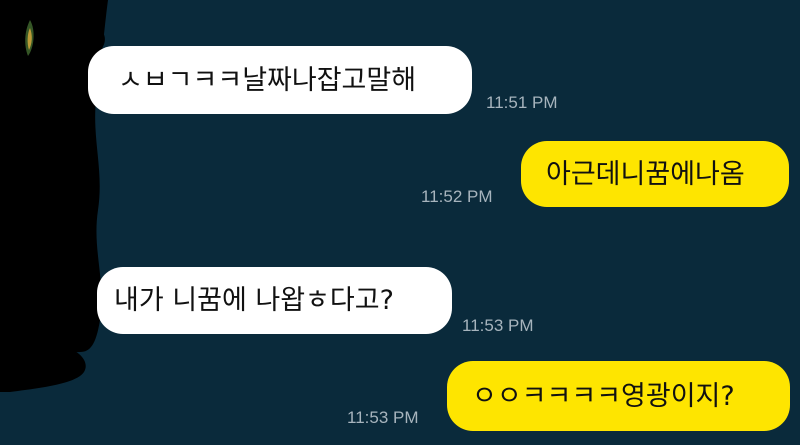 This screenshot has width=800, height=445. I want to click on message-text: 내가 니꿈에 나왑ㅎ다고?, so click(254, 300).